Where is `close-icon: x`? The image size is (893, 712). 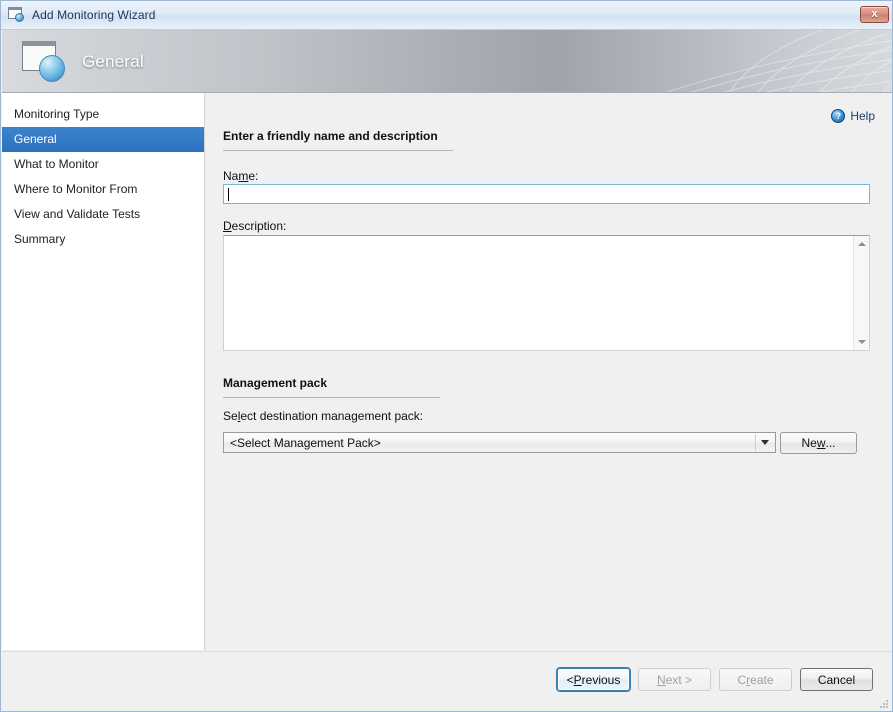
close-icon: x is located at coordinates (874, 14).